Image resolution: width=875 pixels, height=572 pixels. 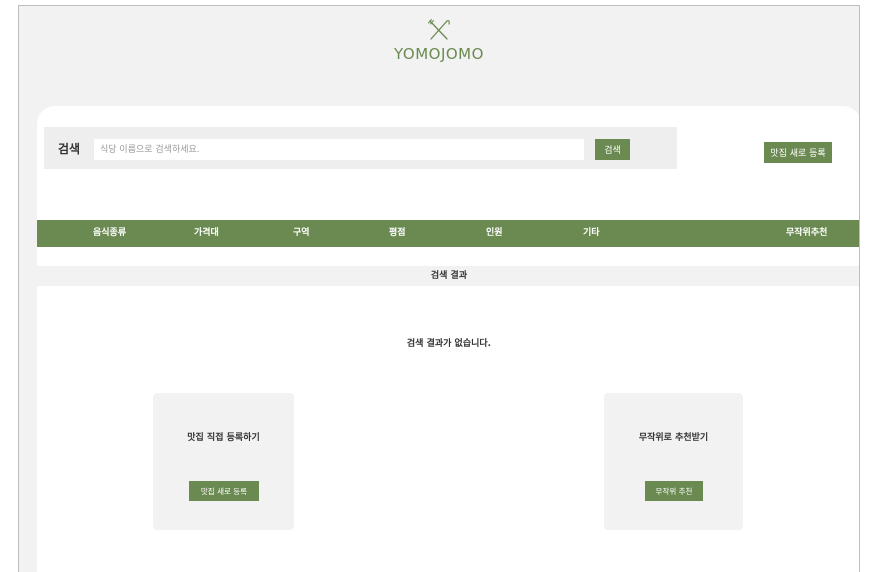 What do you see at coordinates (673, 438) in the screenshot?
I see `random-card-title: 무작위로 추천받기` at bounding box center [673, 438].